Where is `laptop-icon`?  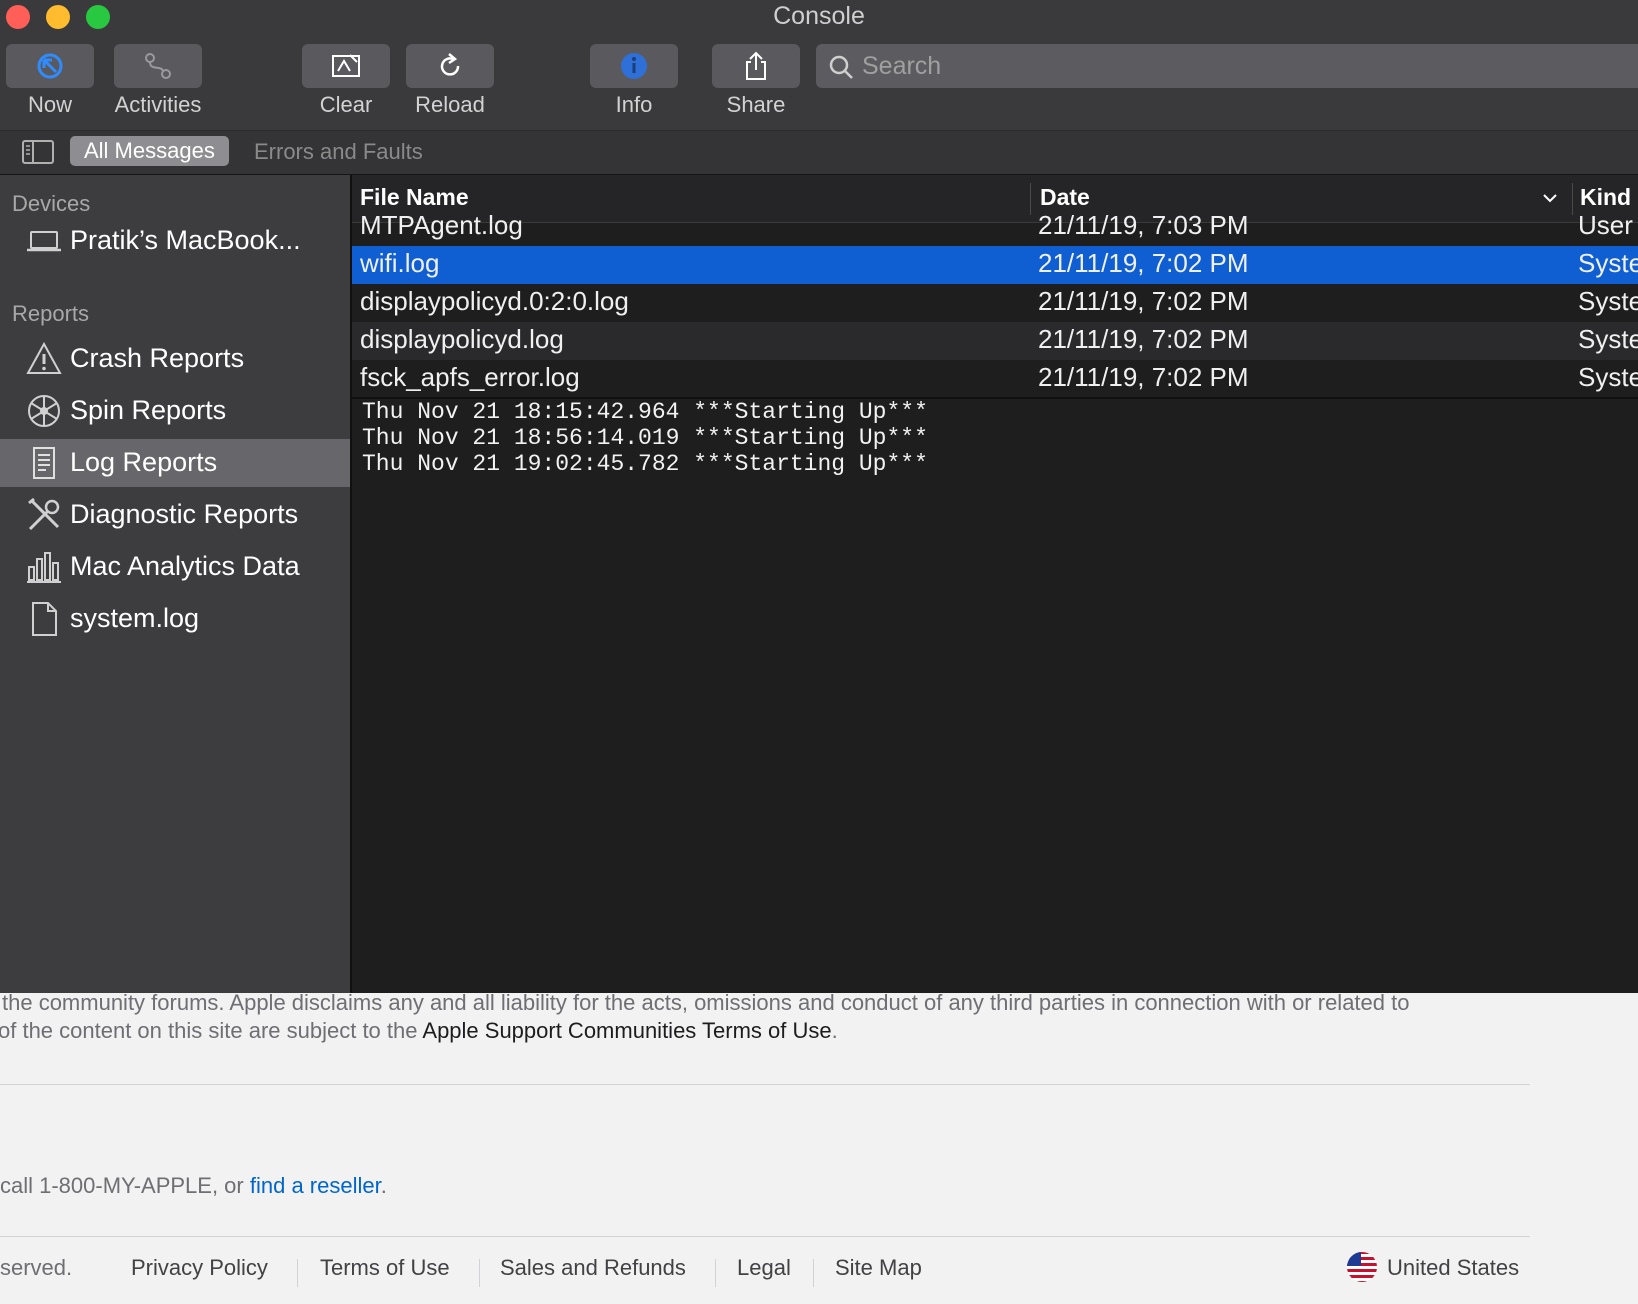
laptop-icon is located at coordinates (44, 241).